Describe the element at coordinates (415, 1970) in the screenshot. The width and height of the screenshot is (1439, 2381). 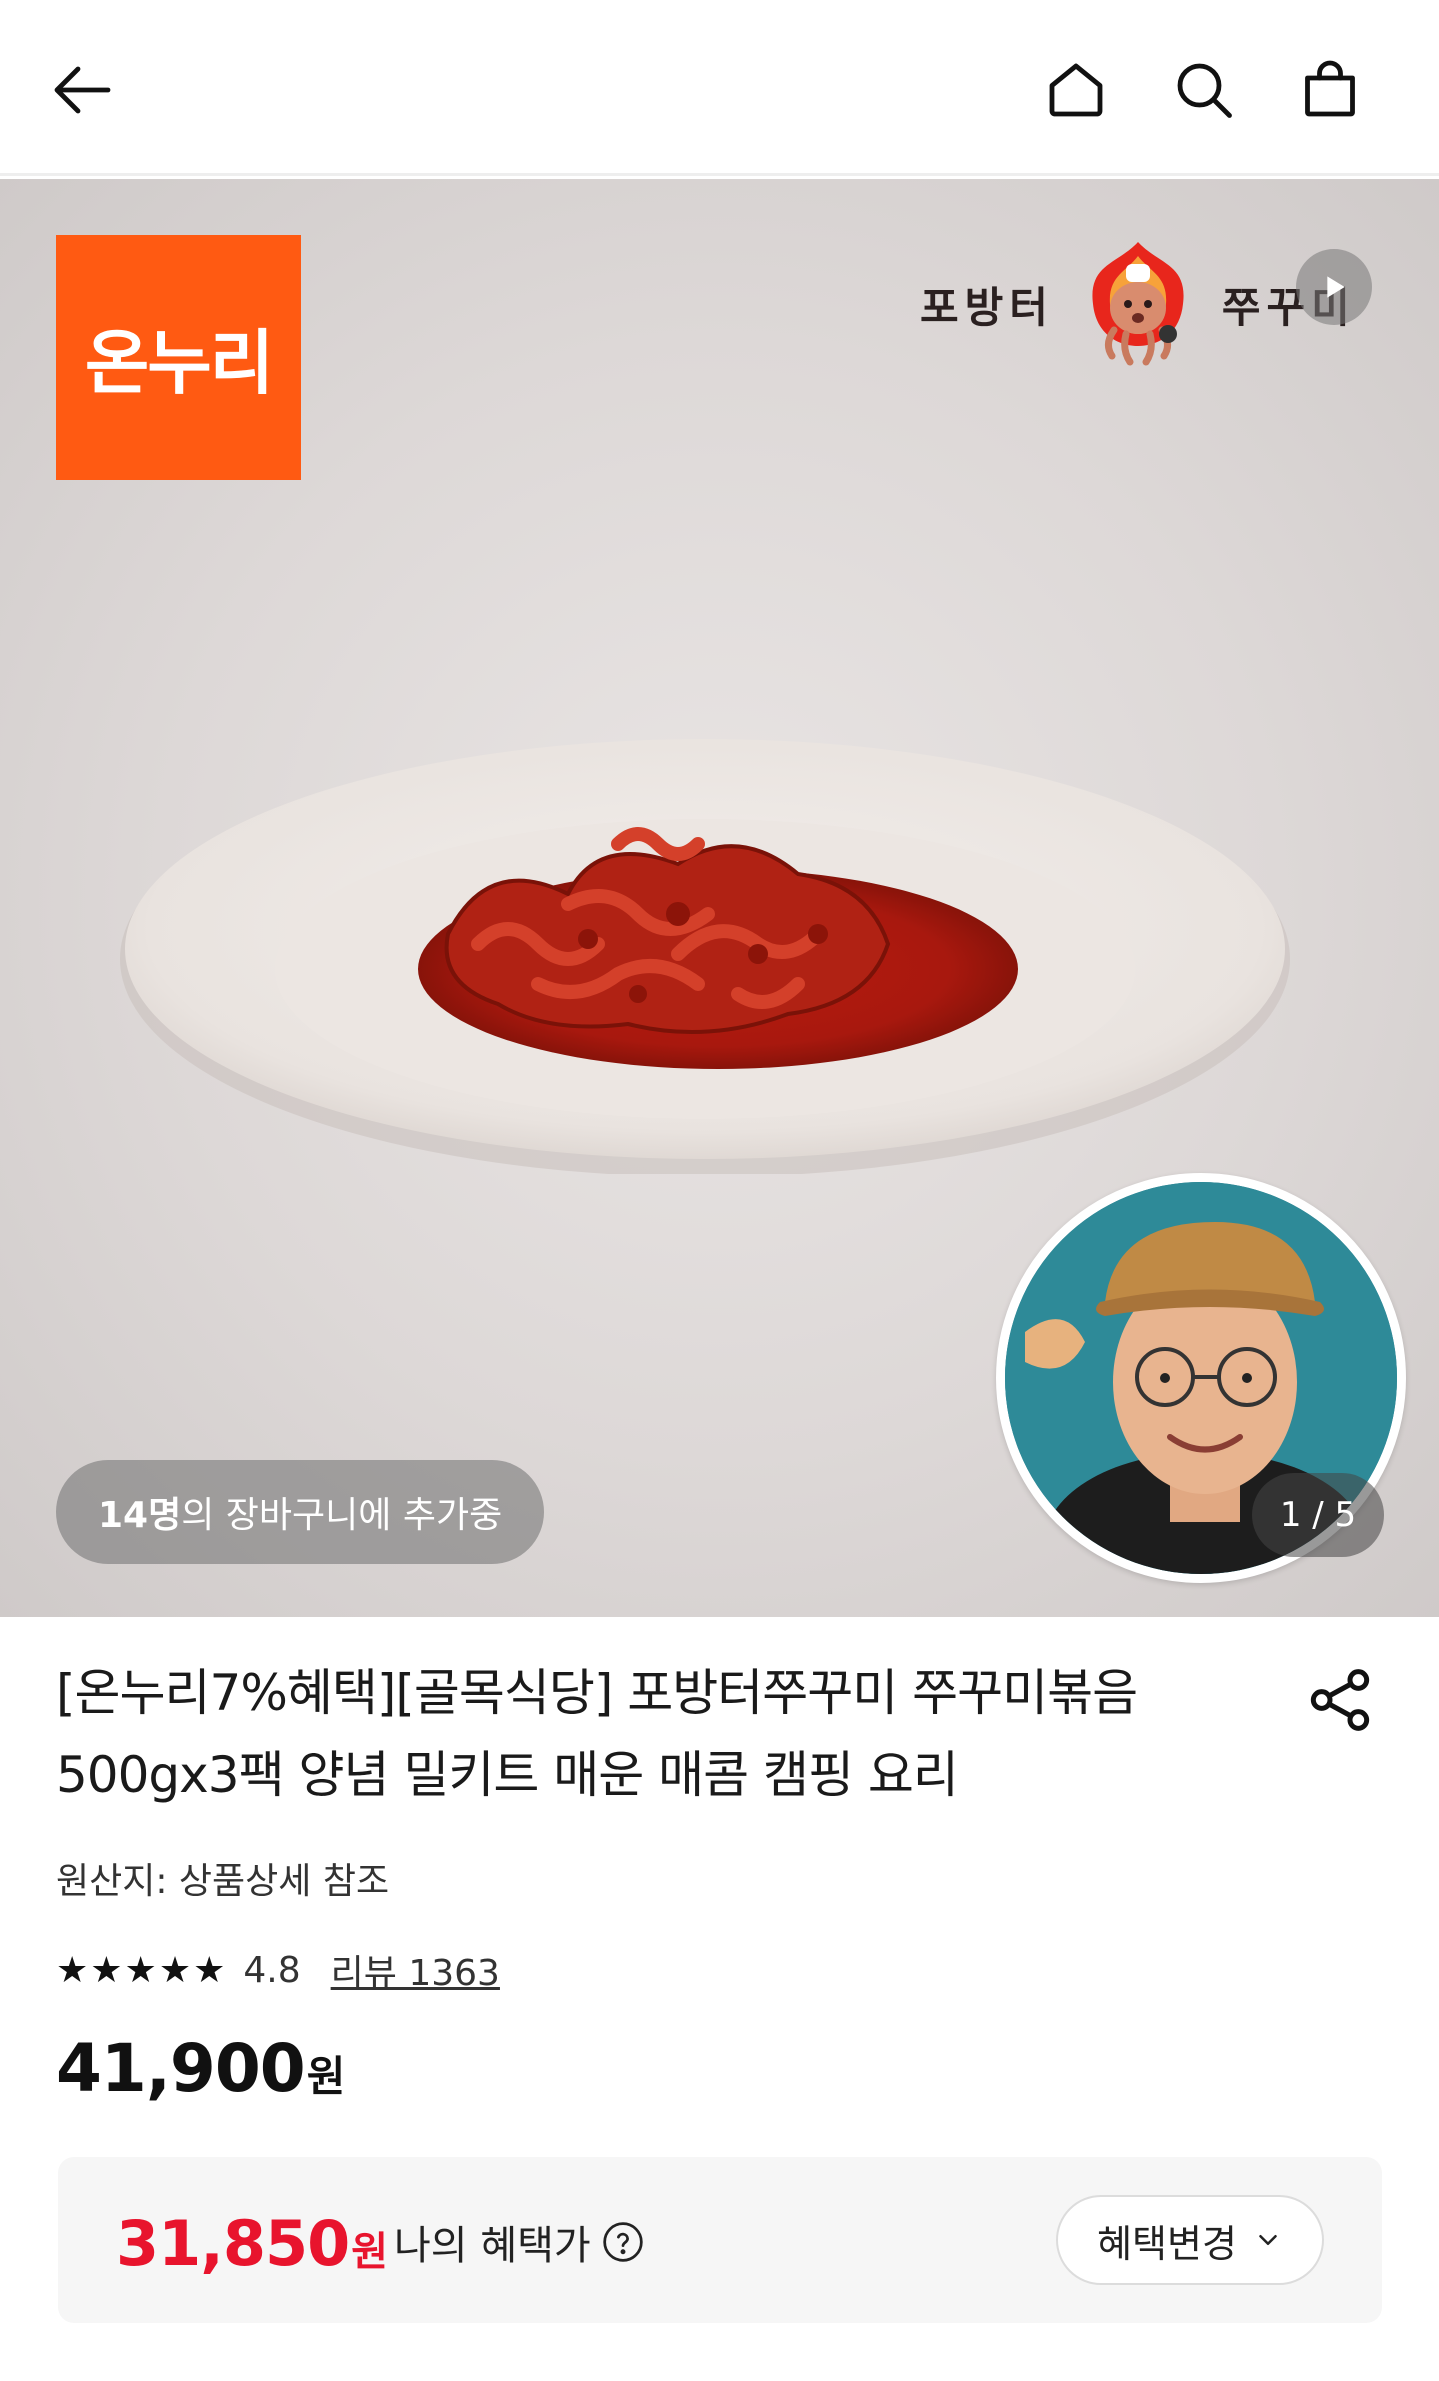
I see `review-link: 리뷰 1363` at that location.